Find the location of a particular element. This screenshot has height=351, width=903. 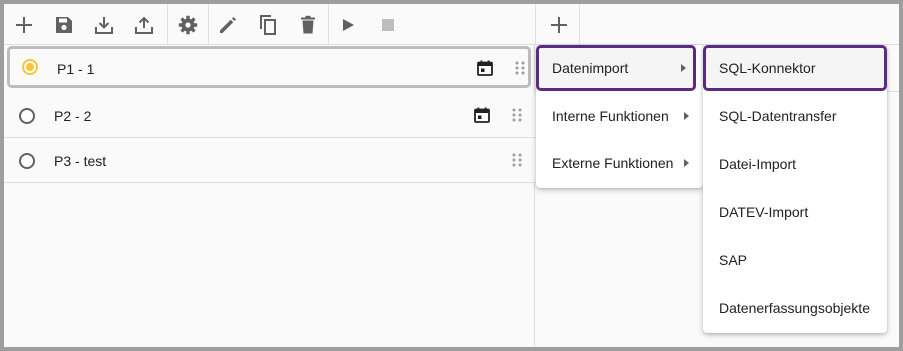

play-icon is located at coordinates (348, 24).